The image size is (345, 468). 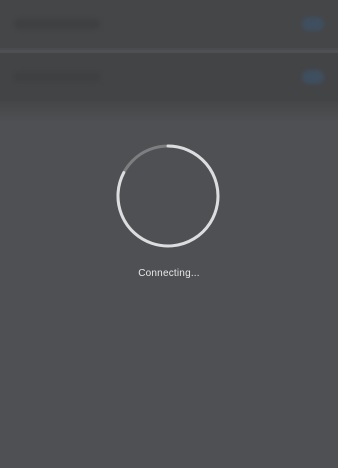 I want to click on loading-spinner-icon, so click(x=168, y=196).